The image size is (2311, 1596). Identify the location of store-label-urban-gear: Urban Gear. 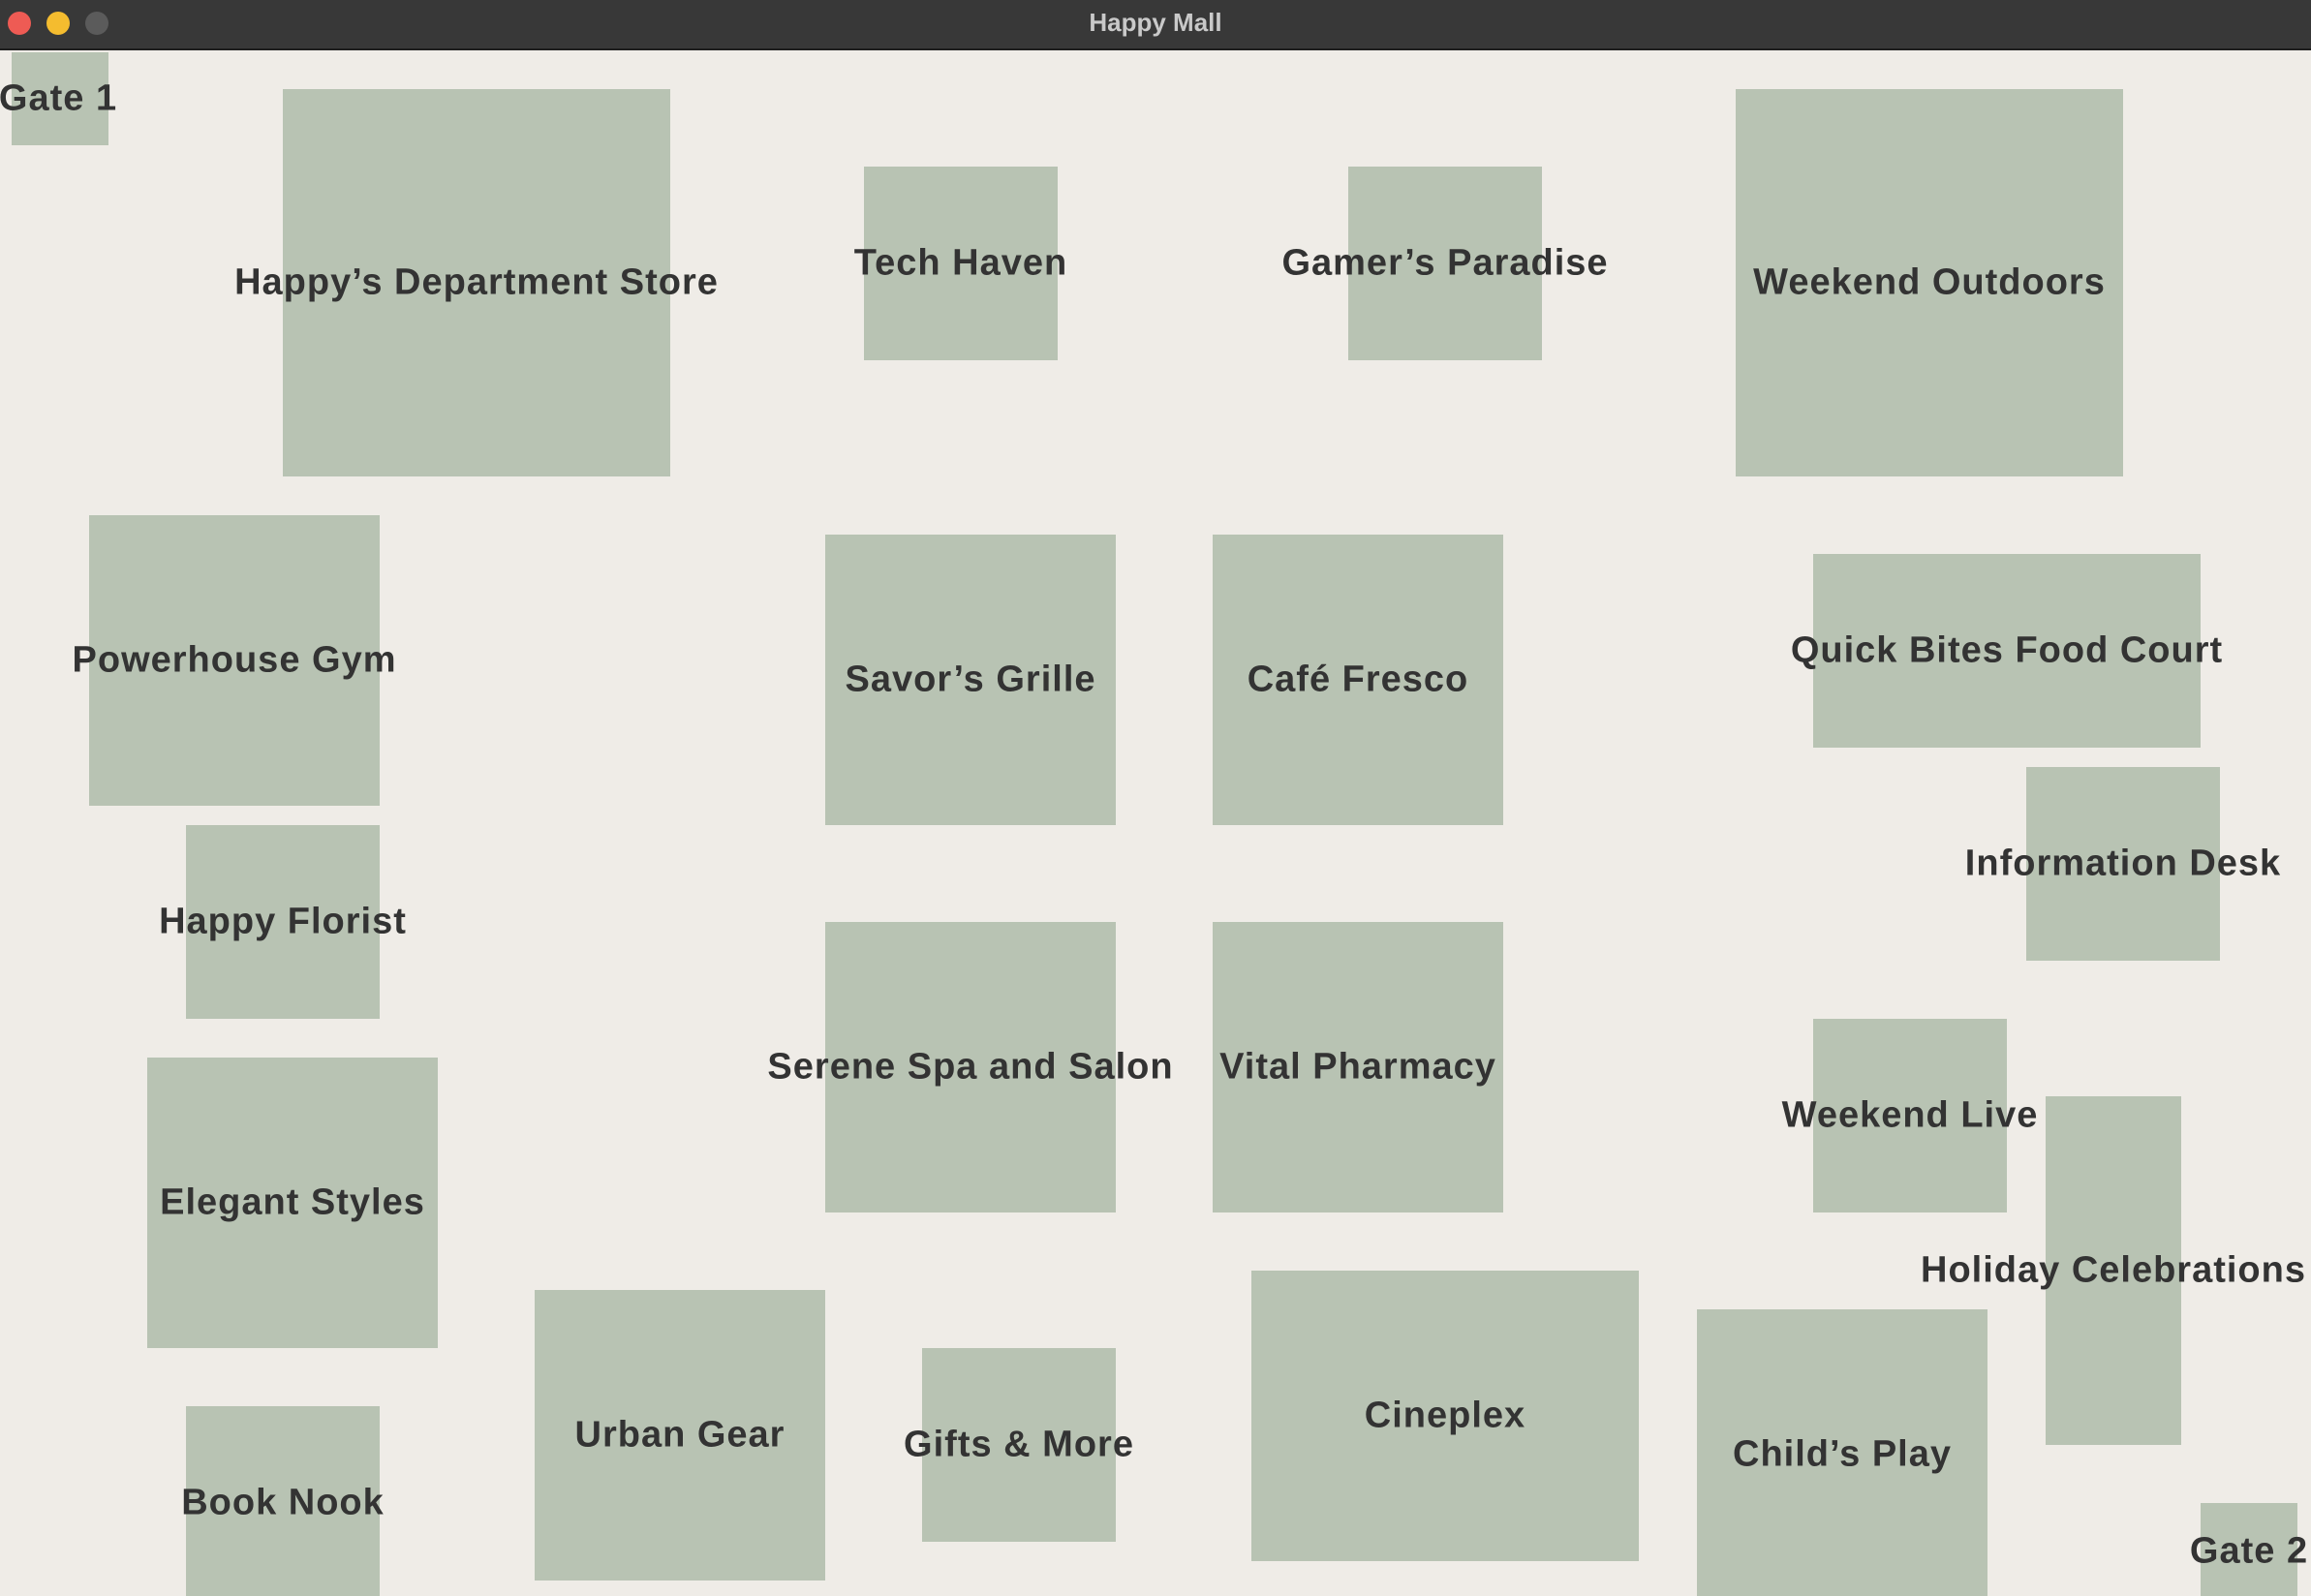
(680, 1435).